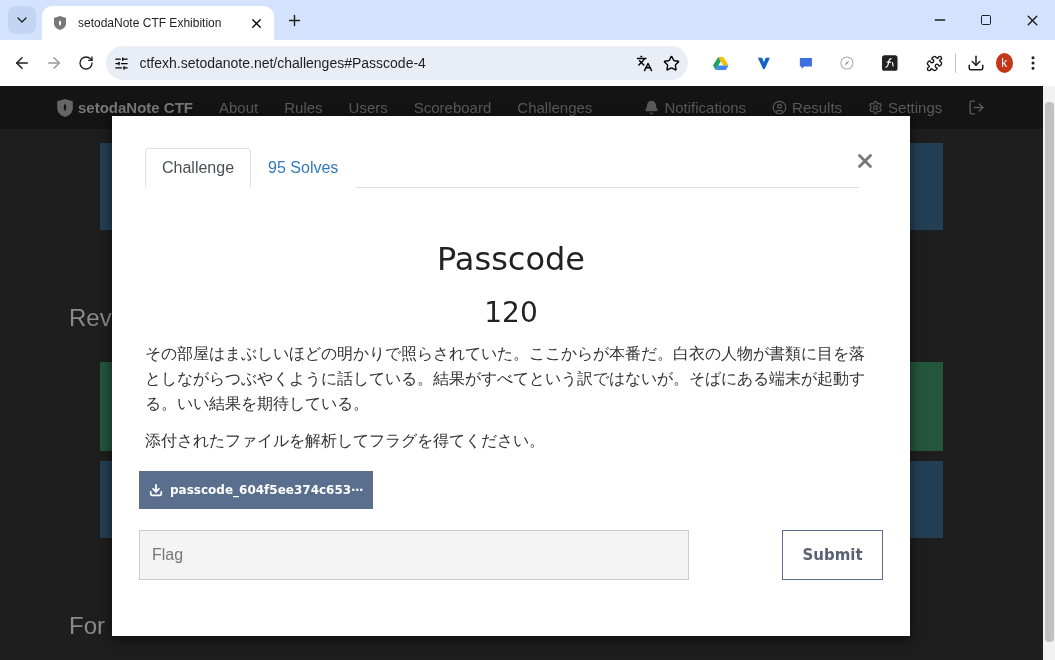 The image size is (1055, 660). What do you see at coordinates (150, 23) in the screenshot?
I see `tab-title: setodaNote CTF Exhibition` at bounding box center [150, 23].